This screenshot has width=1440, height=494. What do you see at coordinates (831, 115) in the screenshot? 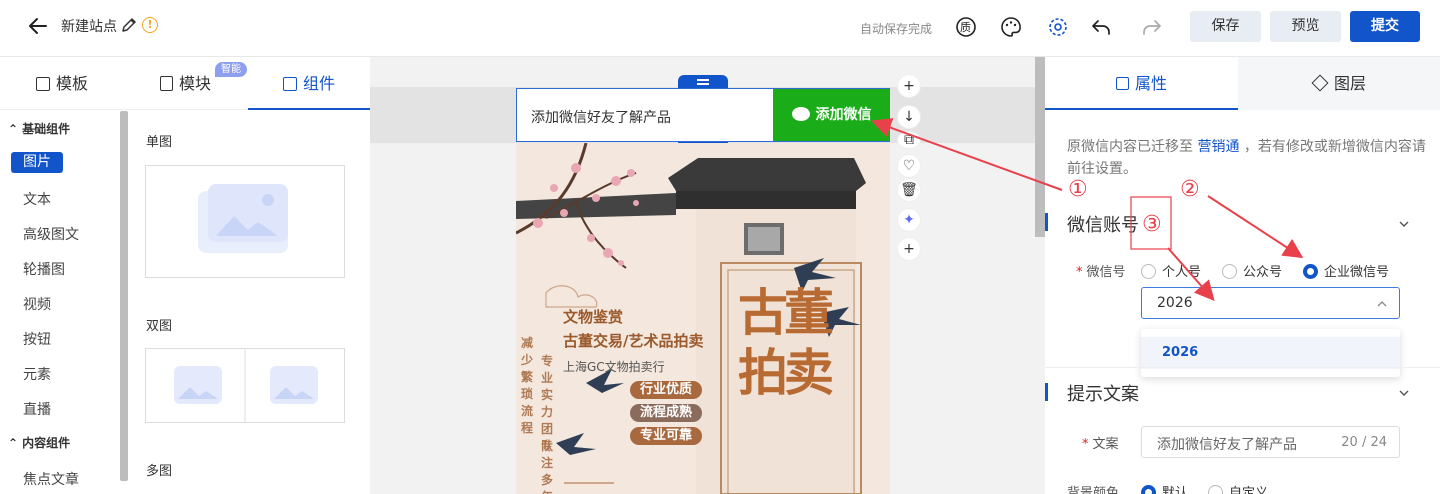
I see `add-wechat-button: 添加微信` at bounding box center [831, 115].